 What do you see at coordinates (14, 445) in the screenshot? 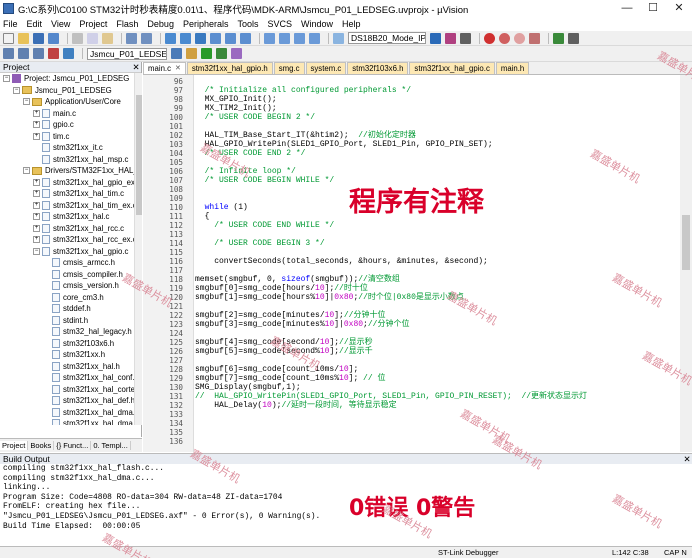
I see `tab-project: Project` at bounding box center [14, 445].